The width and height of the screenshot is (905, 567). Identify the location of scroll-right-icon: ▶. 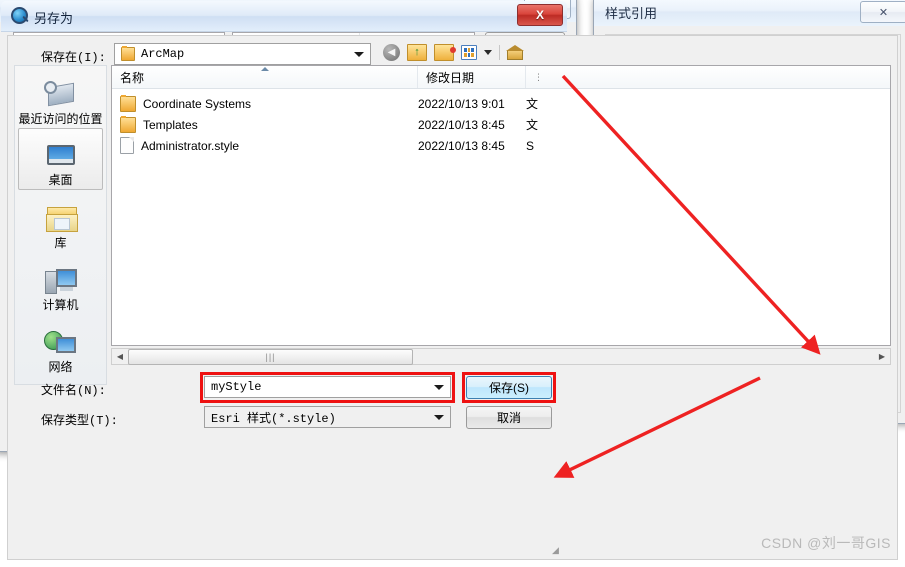
(882, 356).